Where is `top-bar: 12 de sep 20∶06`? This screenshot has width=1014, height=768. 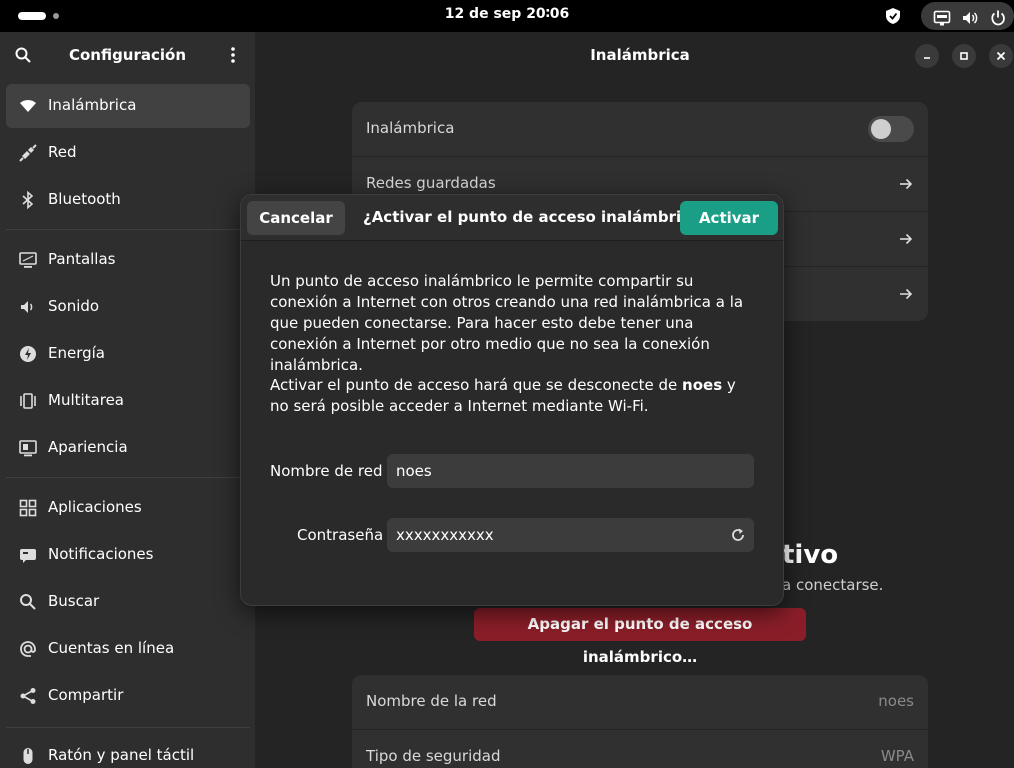
top-bar: 12 de sep 20∶06 is located at coordinates (507, 16).